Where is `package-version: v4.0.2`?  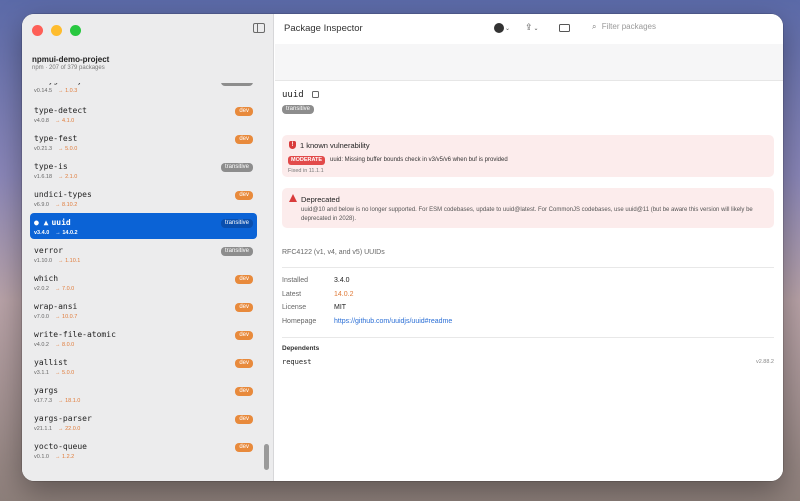
package-version: v4.0.2 is located at coordinates (41, 345).